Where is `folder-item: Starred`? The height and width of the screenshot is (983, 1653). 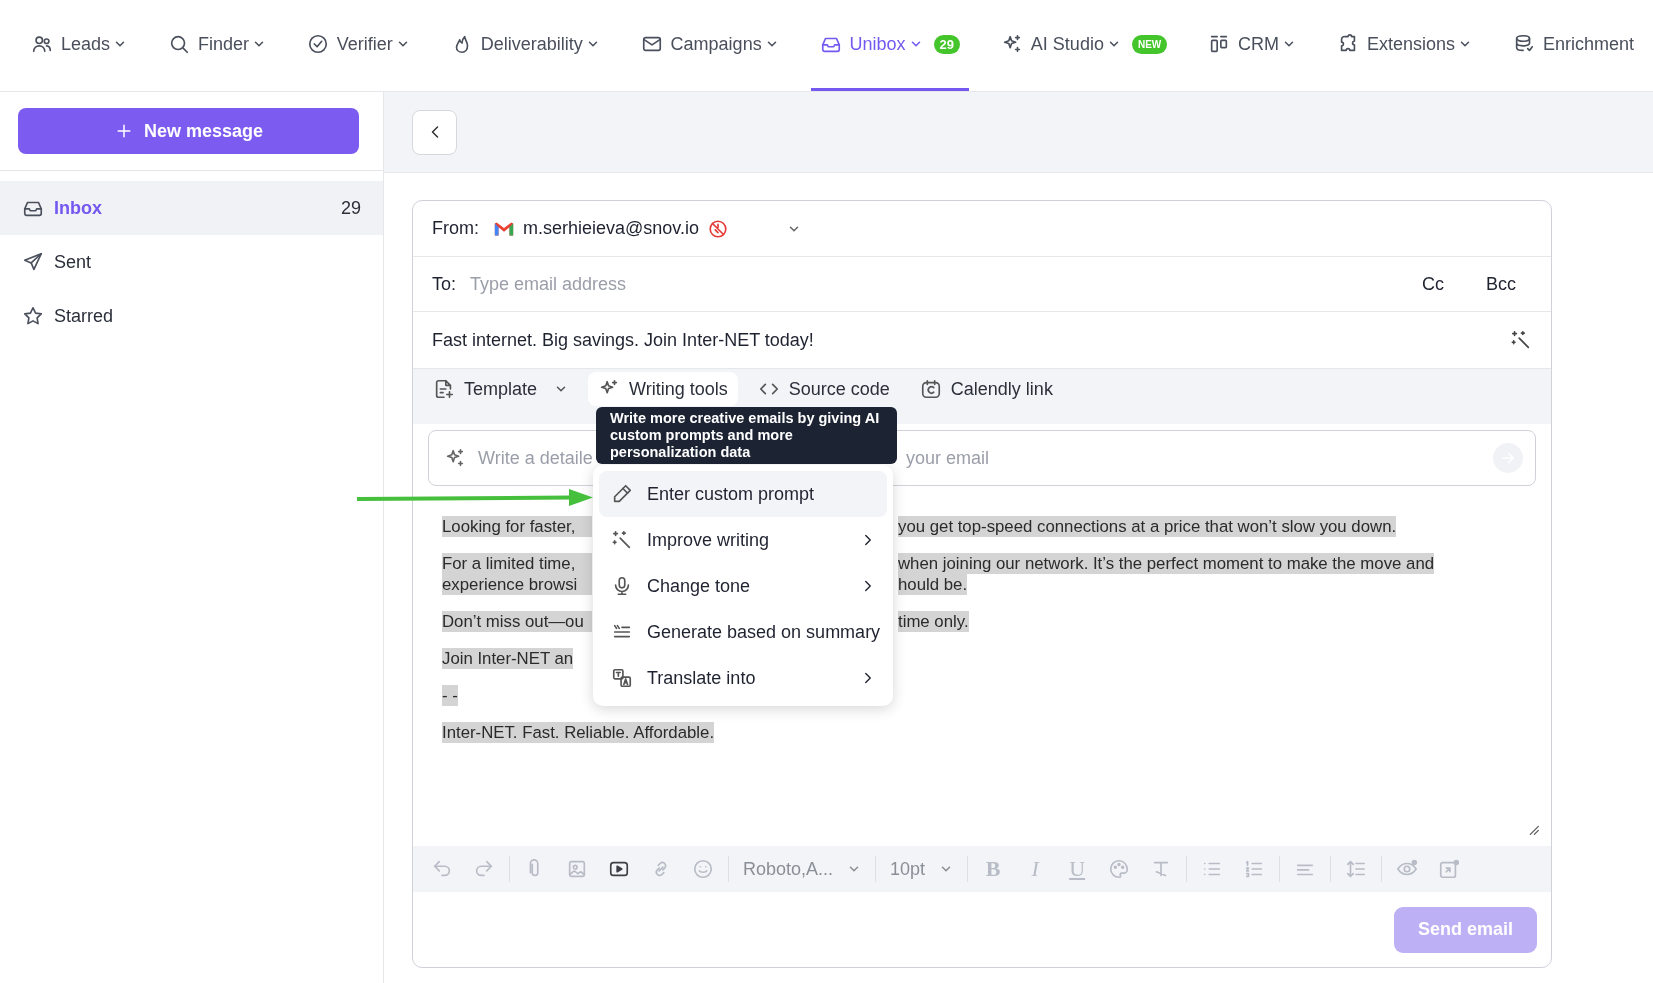 folder-item: Starred is located at coordinates (191, 316).